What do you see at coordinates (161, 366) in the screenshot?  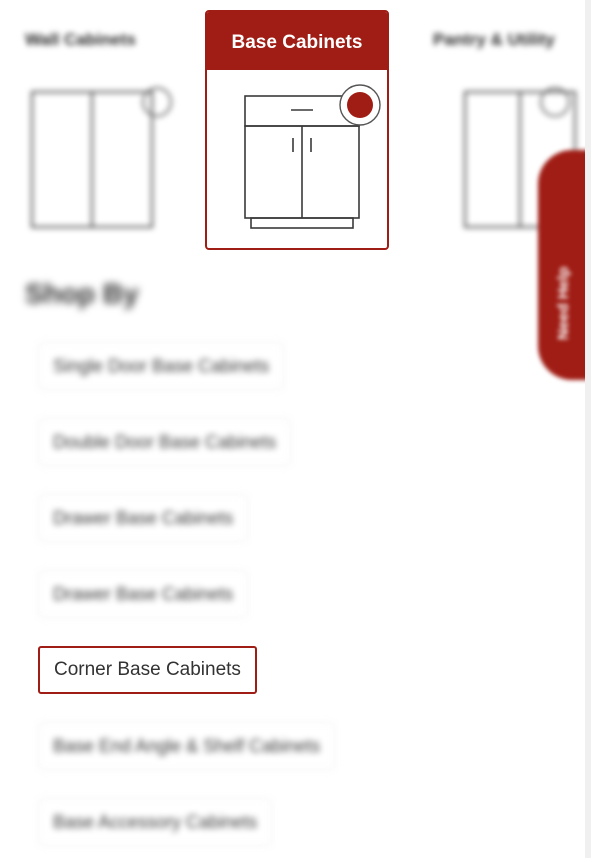 I see `shop-by-item-single-door: Single Door Base Cabinets` at bounding box center [161, 366].